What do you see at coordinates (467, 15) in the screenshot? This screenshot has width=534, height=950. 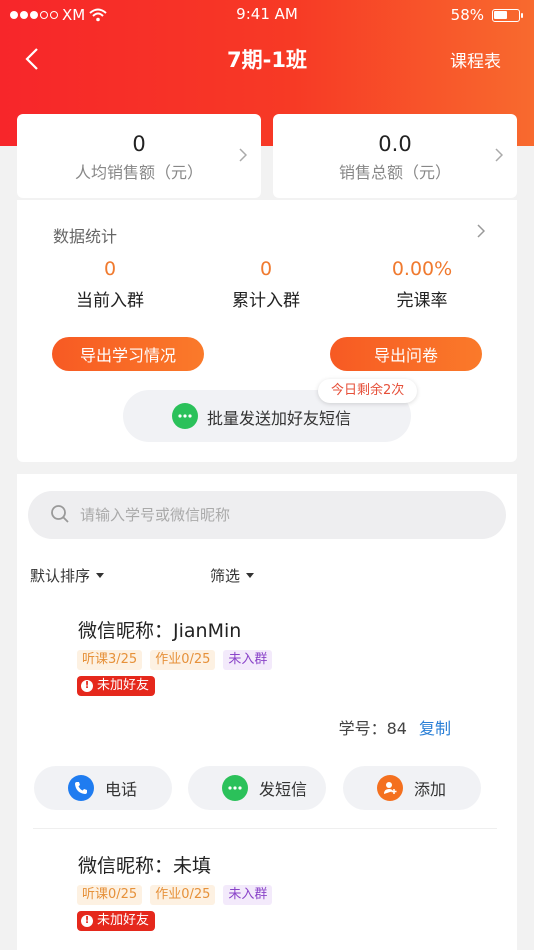 I see `battery-percent: 58%` at bounding box center [467, 15].